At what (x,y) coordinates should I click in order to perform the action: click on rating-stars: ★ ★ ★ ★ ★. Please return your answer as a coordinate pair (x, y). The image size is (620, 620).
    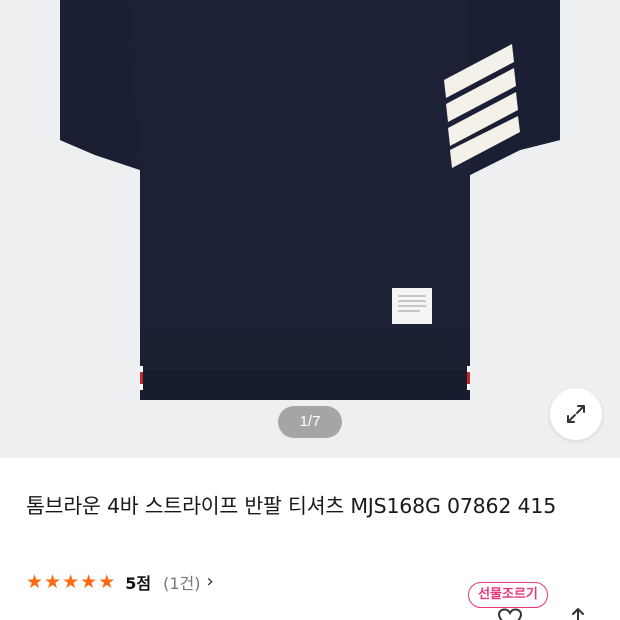
    Looking at the image, I should click on (70, 582).